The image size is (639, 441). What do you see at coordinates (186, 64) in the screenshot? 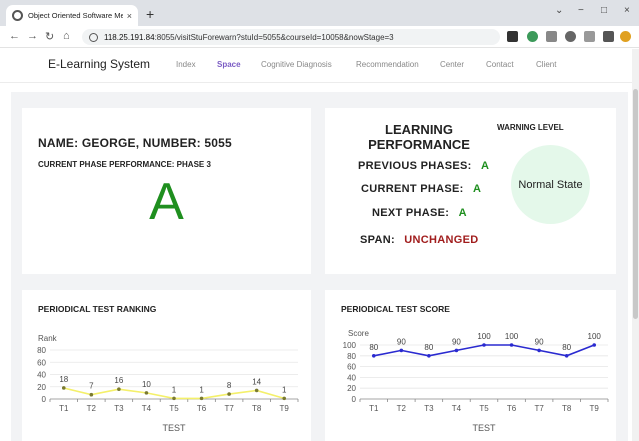
I see `nav-index: Index` at bounding box center [186, 64].